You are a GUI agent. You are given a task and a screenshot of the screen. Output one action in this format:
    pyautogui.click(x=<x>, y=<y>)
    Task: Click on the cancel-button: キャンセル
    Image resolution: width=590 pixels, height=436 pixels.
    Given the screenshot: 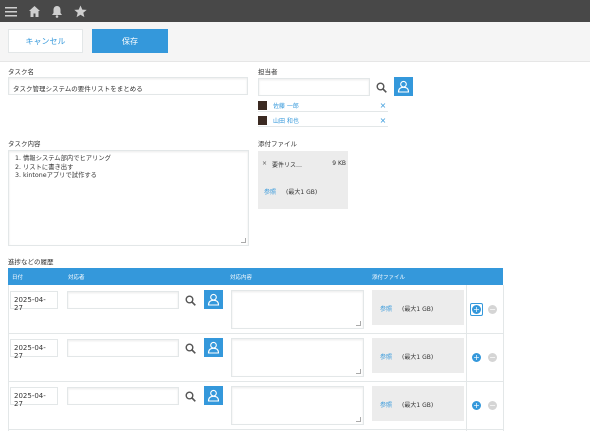 What is the action you would take?
    pyautogui.click(x=45, y=41)
    